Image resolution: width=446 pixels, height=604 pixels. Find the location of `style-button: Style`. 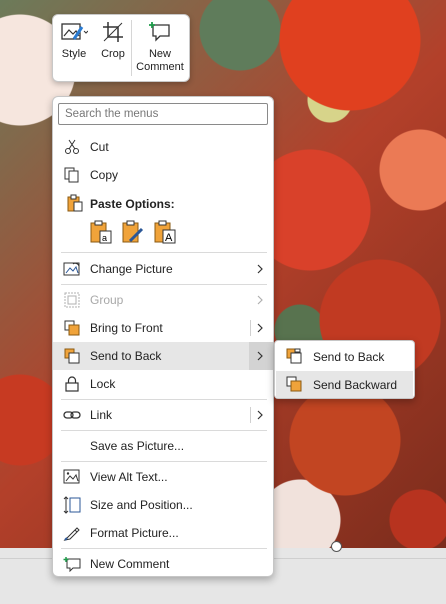

style-button: Style is located at coordinates (74, 45).